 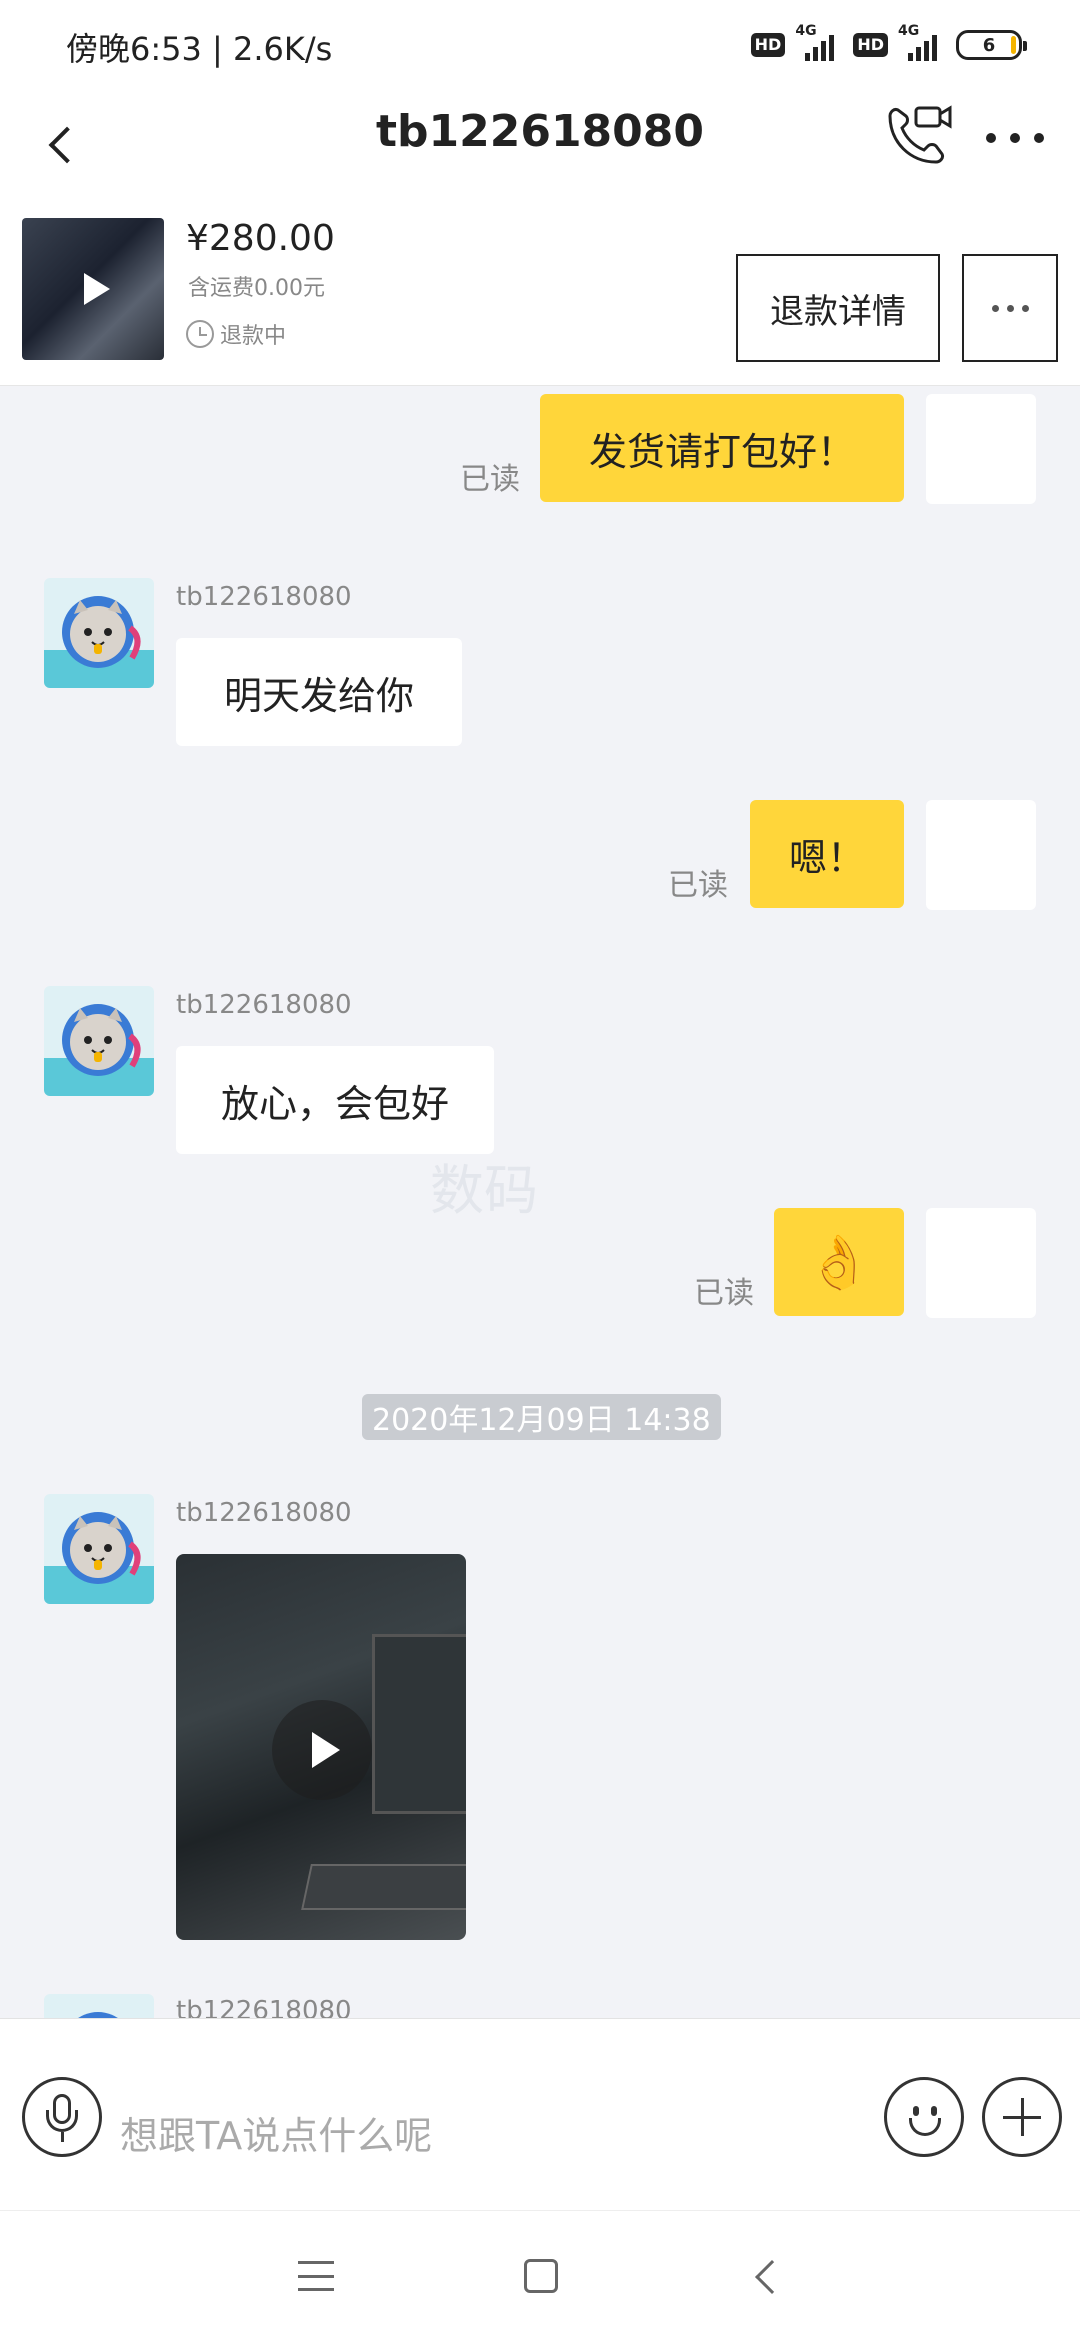 I want to click on product-price: ¥280.00, so click(x=260, y=238).